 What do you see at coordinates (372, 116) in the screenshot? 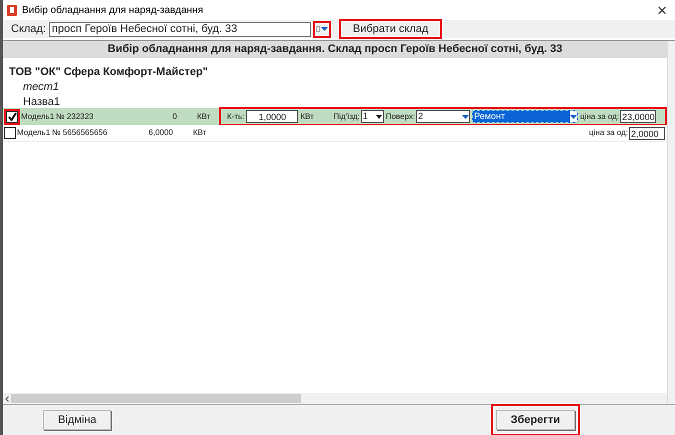
I see `entrance-select: 1` at bounding box center [372, 116].